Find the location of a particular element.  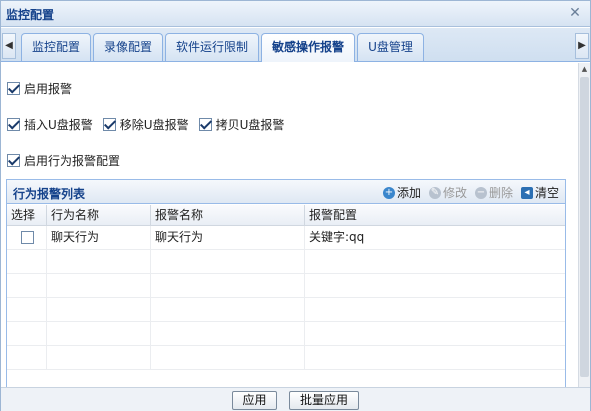

panel-toolbar: + 添加 ✎ 修改 − 删除 ◂ 清空 is located at coordinates (470, 192).